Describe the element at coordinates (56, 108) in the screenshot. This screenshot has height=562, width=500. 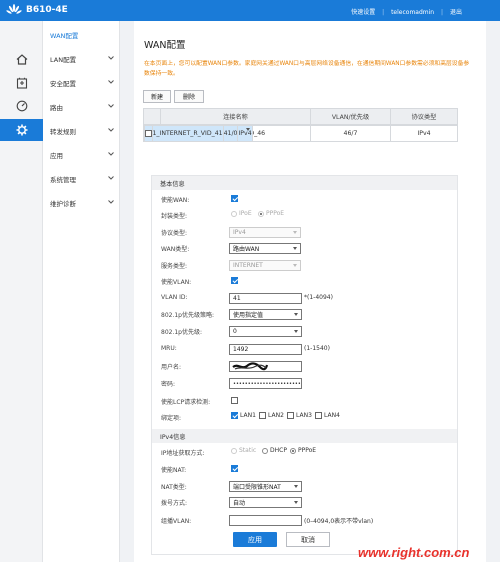
I see `menu-item-label: 路由` at that location.